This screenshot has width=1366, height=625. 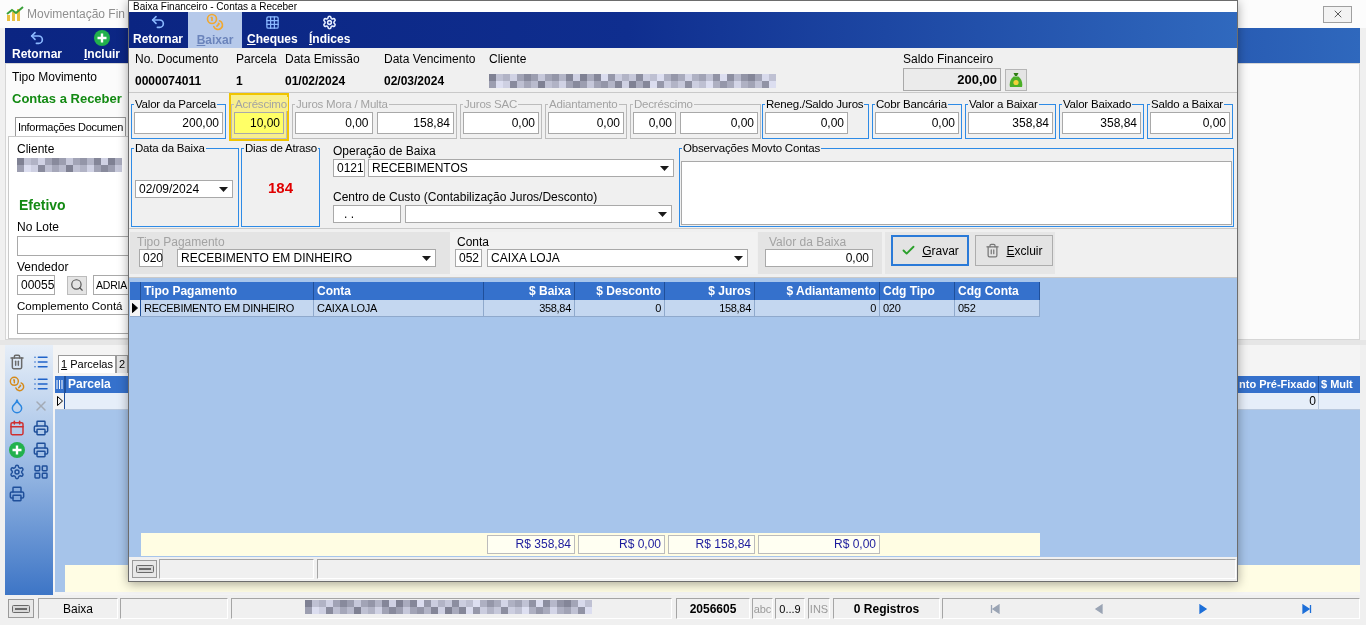 I want to click on status-indicator: INS, so click(x=819, y=608).